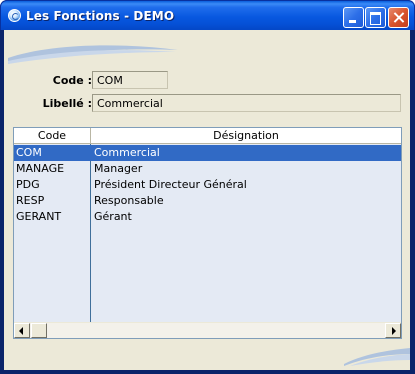 The height and width of the screenshot is (374, 415). Describe the element at coordinates (118, 168) in the screenshot. I see `cell-designation: Manager` at that location.